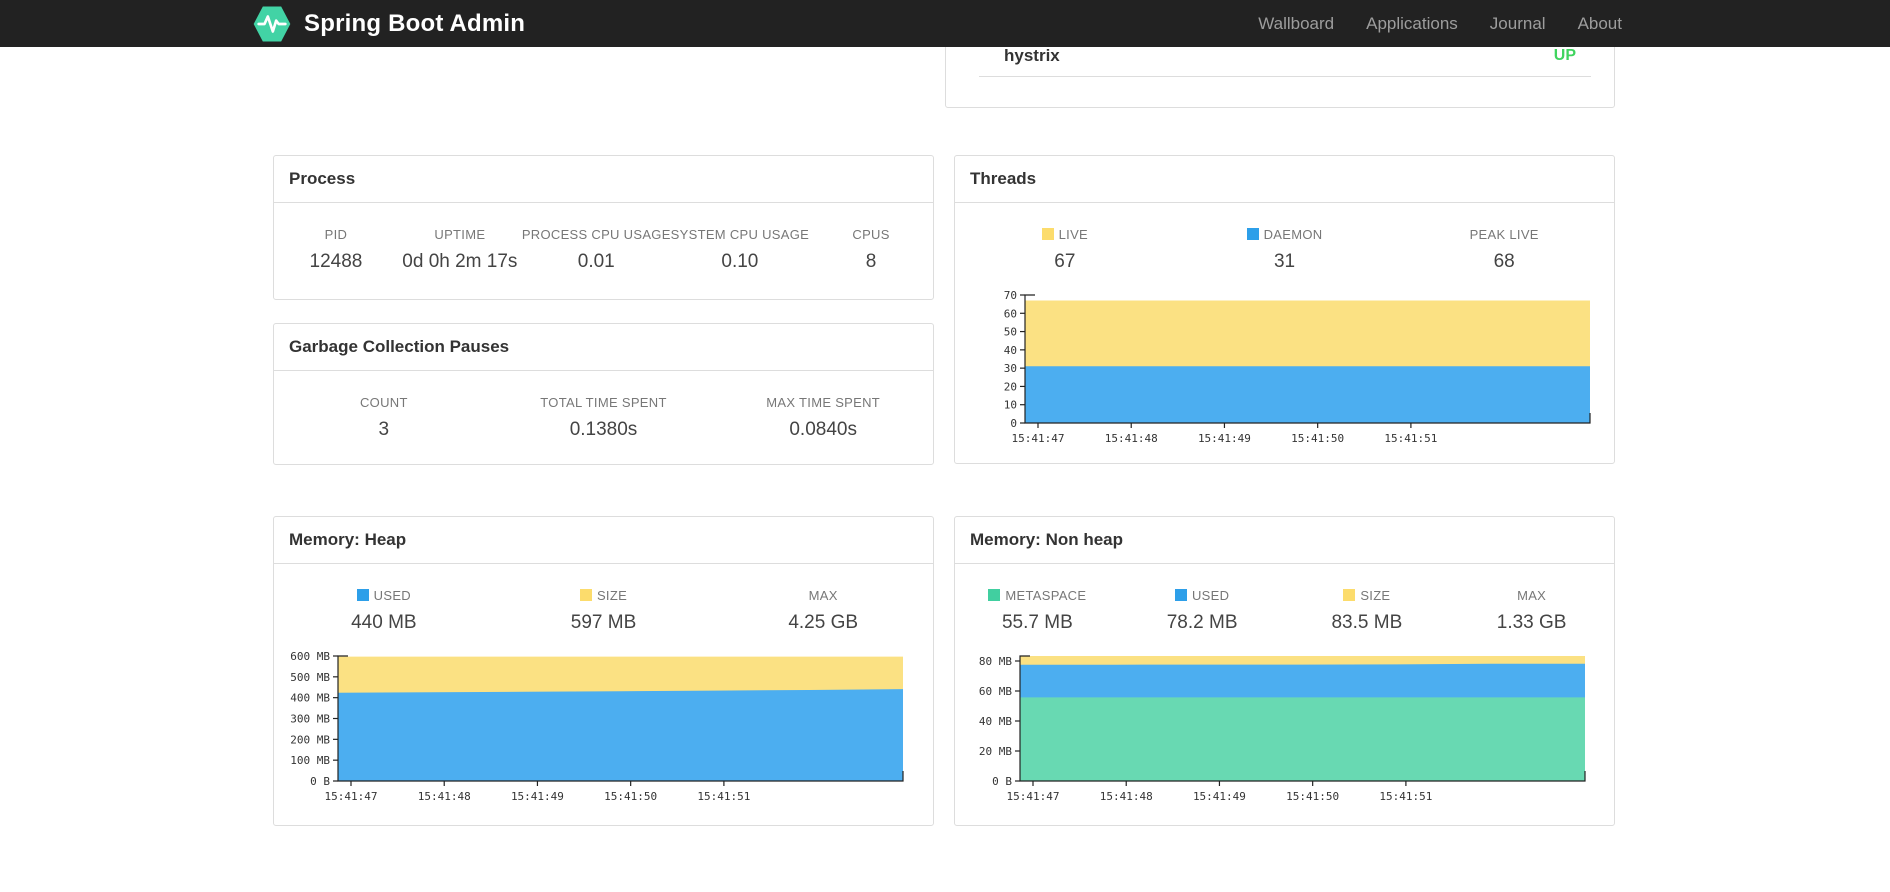 This screenshot has height=892, width=1890. What do you see at coordinates (1600, 24) in the screenshot?
I see `nav-link-about: About` at bounding box center [1600, 24].